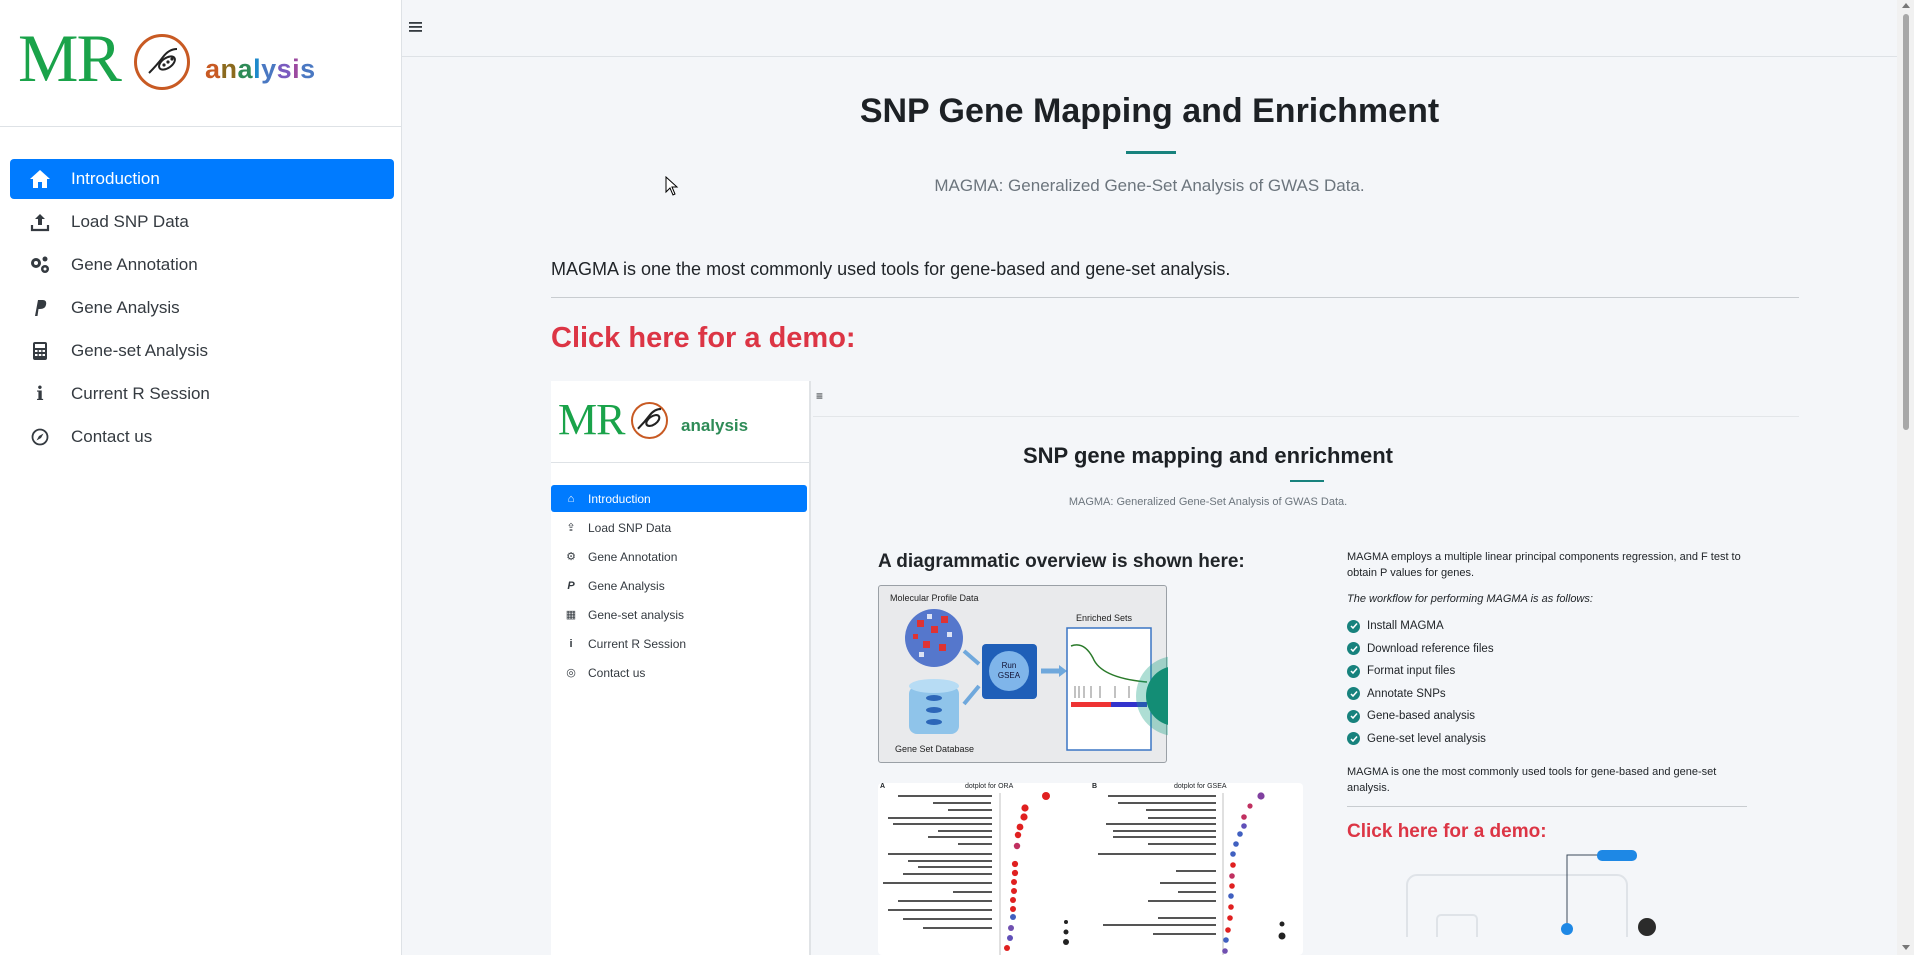 This screenshot has height=955, width=1914. I want to click on preview-item-gene-analysis: P Gene Analysis, so click(679, 585).